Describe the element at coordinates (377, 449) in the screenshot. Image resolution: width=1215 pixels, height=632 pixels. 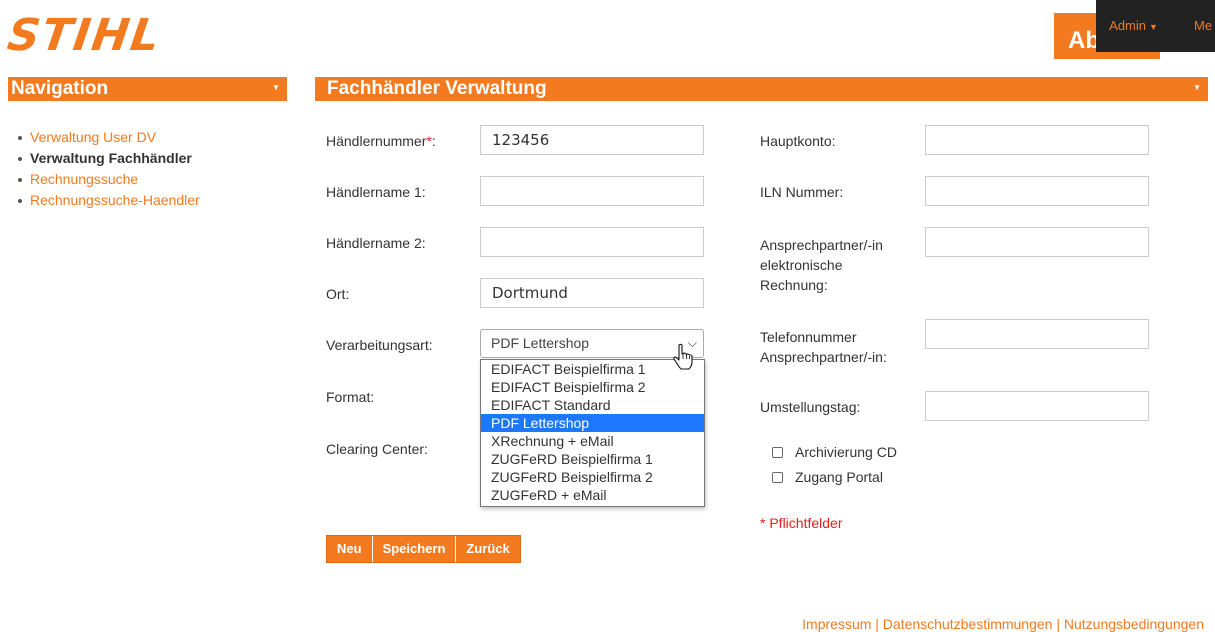
I see `clearing-center-label: Clearing Center:` at that location.